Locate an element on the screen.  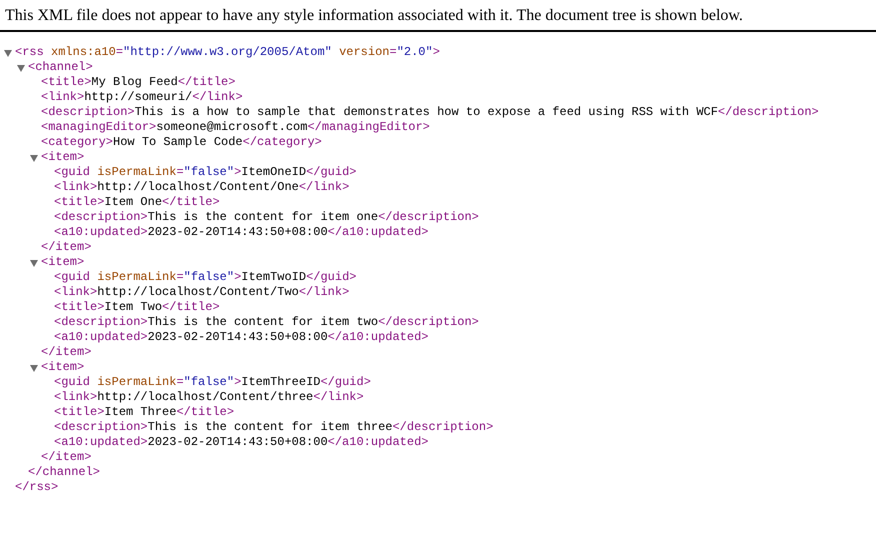
xml-line: <managingEditor>someone@microsoft.com</managingEditor> is located at coordinates (235, 127).